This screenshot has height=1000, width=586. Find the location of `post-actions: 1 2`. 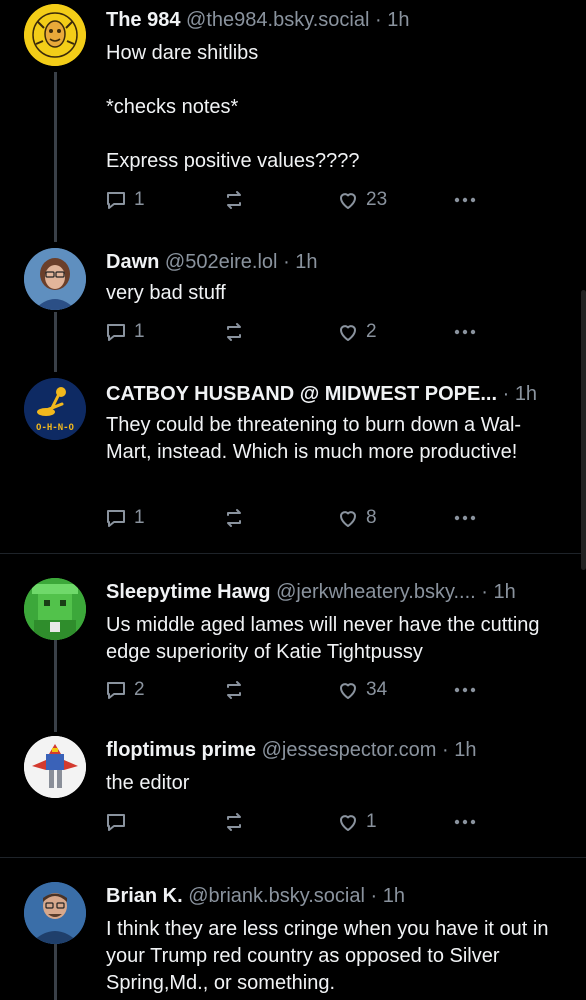

post-actions: 1 2 is located at coordinates (294, 332).